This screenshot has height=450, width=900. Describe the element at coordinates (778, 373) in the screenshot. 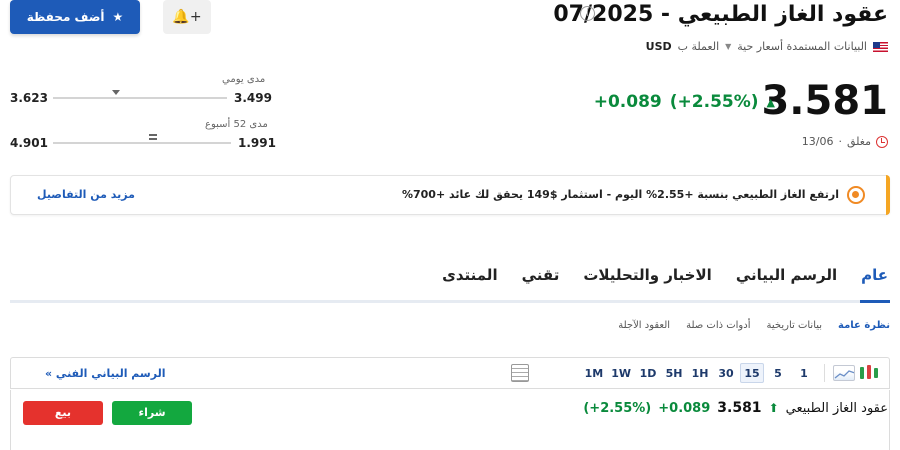

I see `interval-5: 5` at that location.